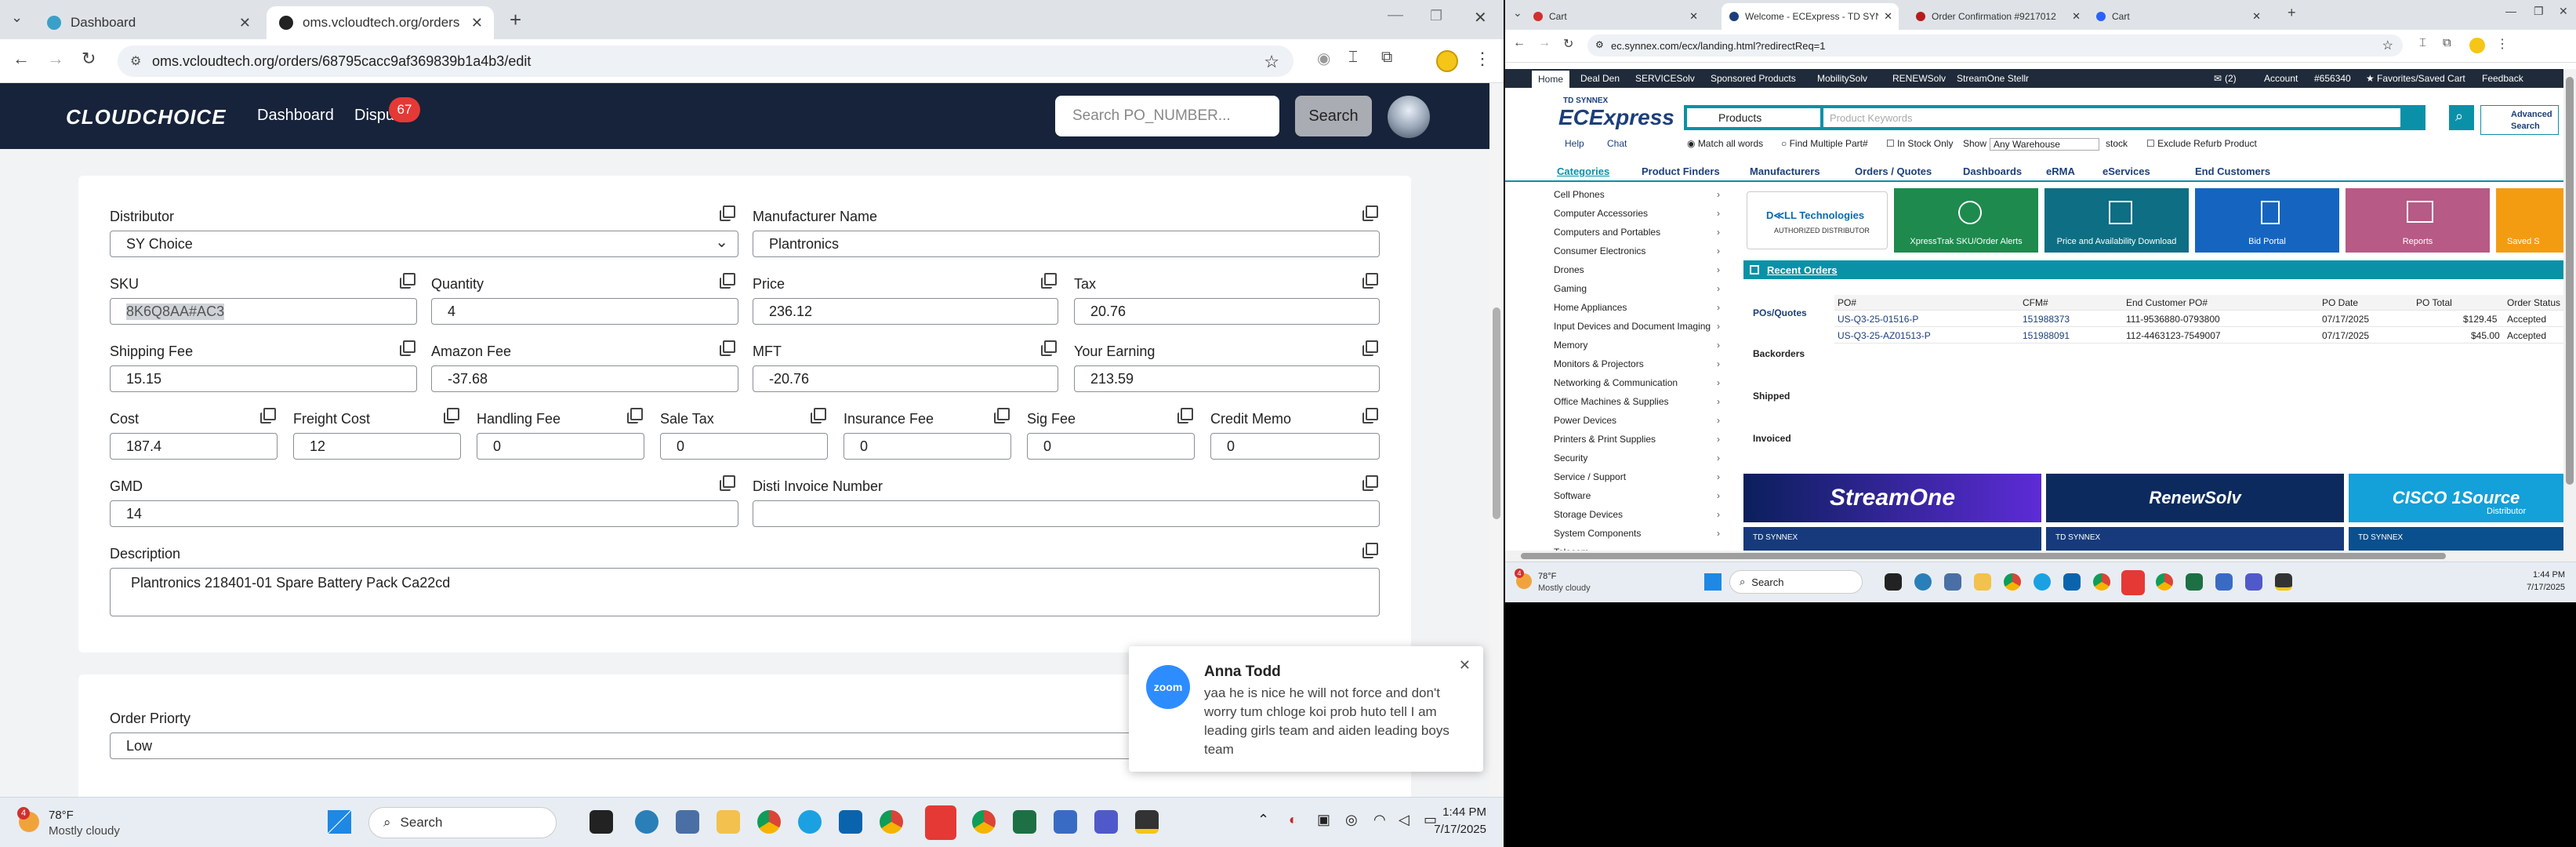 This screenshot has width=2576, height=847. What do you see at coordinates (377, 446) in the screenshot?
I see `freight-cost-field: 12` at bounding box center [377, 446].